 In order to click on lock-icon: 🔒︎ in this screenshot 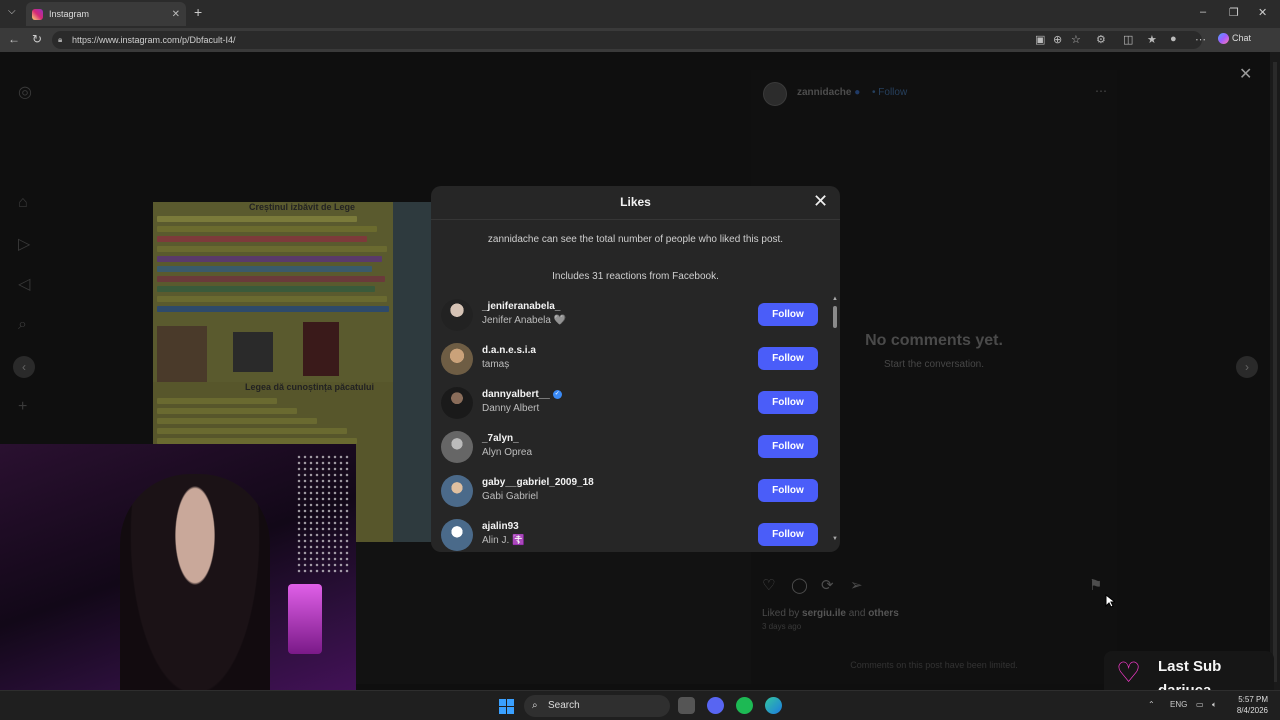, I will do `click(60, 39)`.